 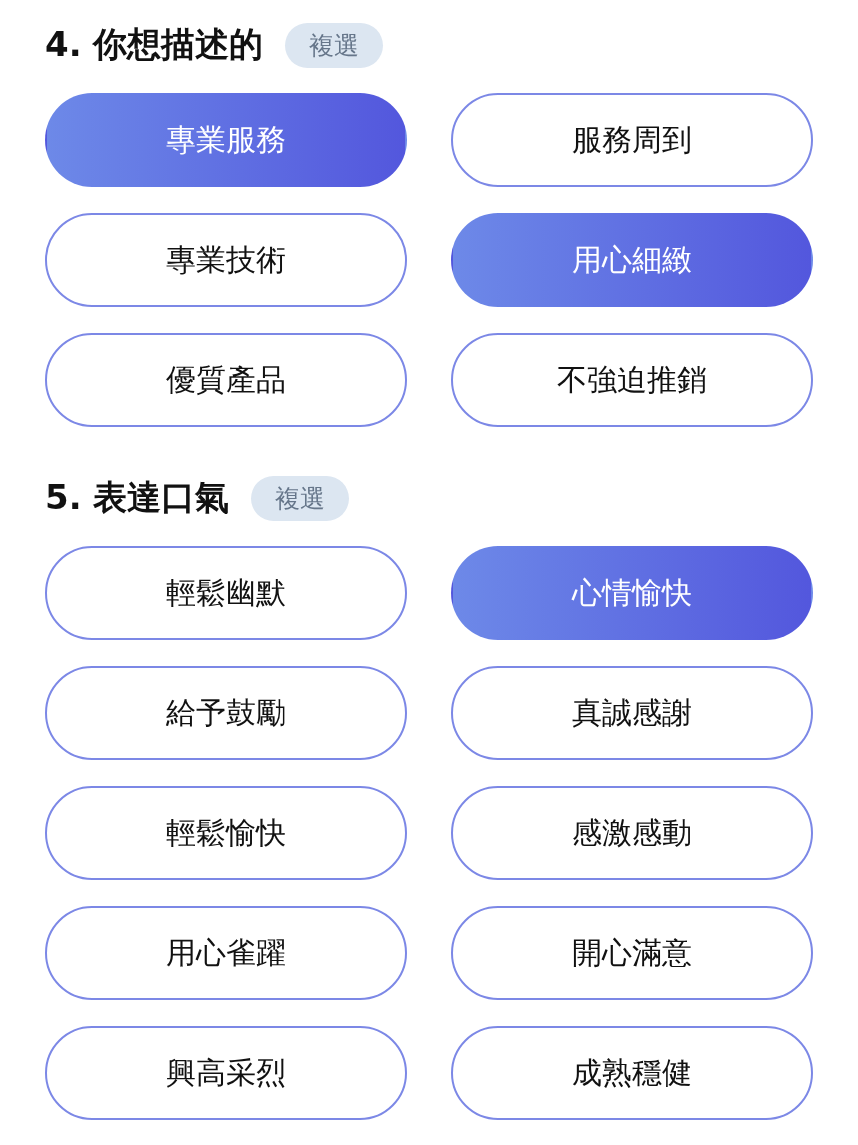 What do you see at coordinates (226, 380) in the screenshot?
I see `option-button: 優質產品` at bounding box center [226, 380].